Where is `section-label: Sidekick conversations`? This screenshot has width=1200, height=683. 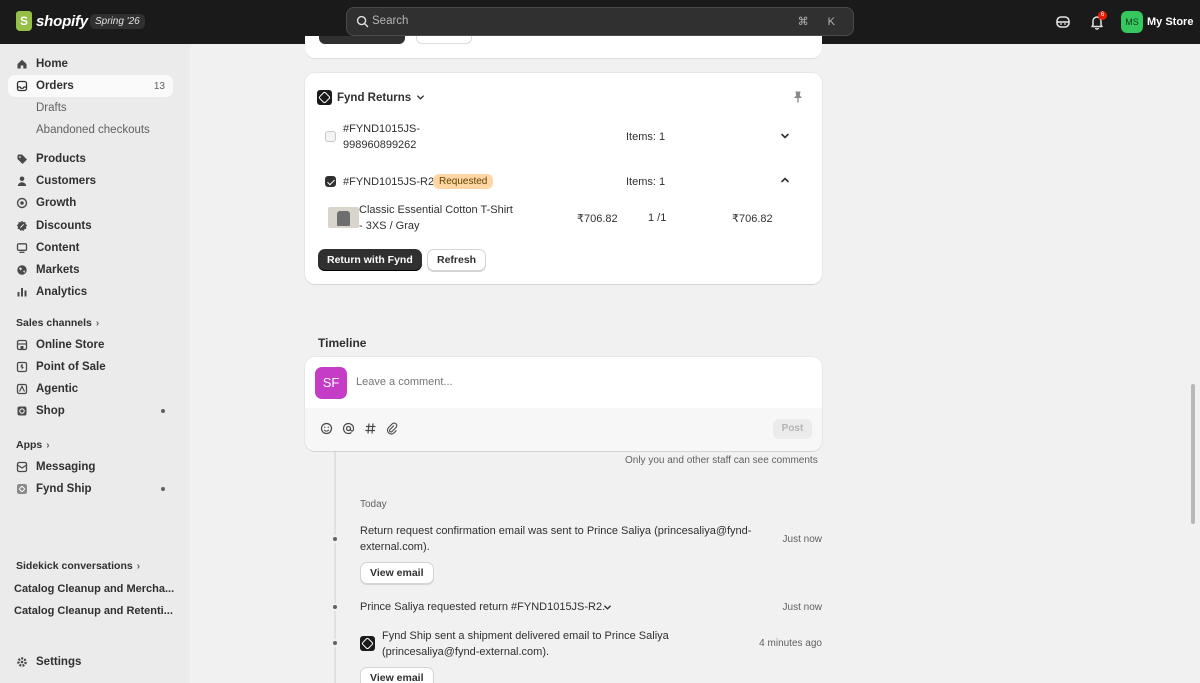
section-label: Sidekick conversations is located at coordinates (74, 566).